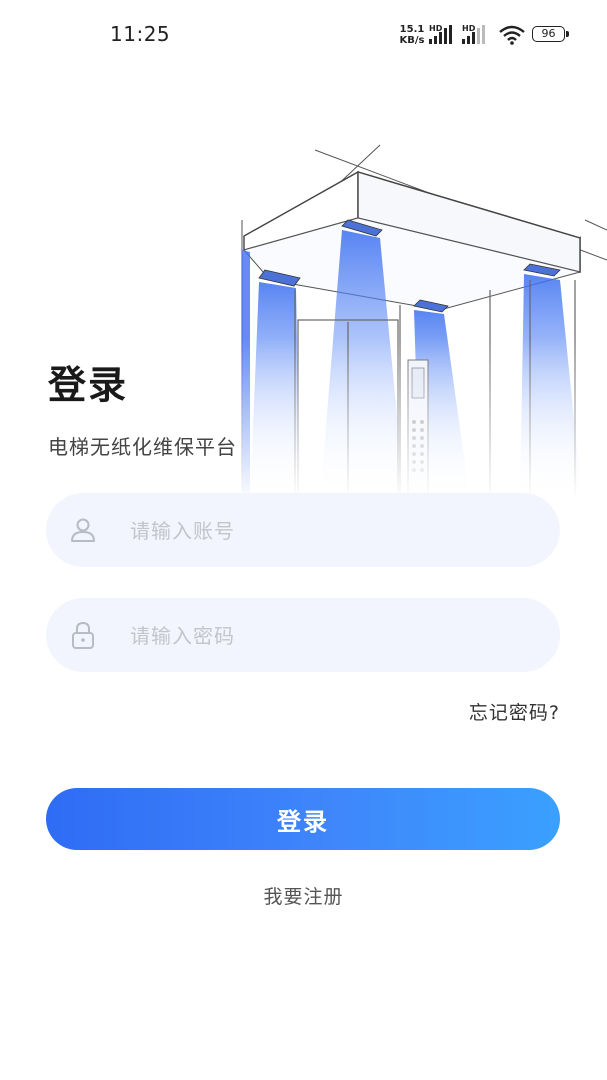 The image size is (607, 1080). I want to click on account-field, so click(303, 531).